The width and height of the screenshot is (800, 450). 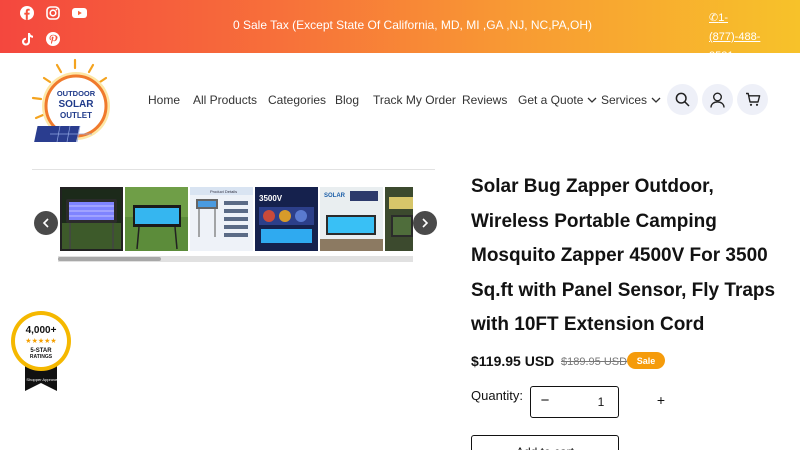 What do you see at coordinates (41, 357) in the screenshot?
I see `badge-line2: RATINGS` at bounding box center [41, 357].